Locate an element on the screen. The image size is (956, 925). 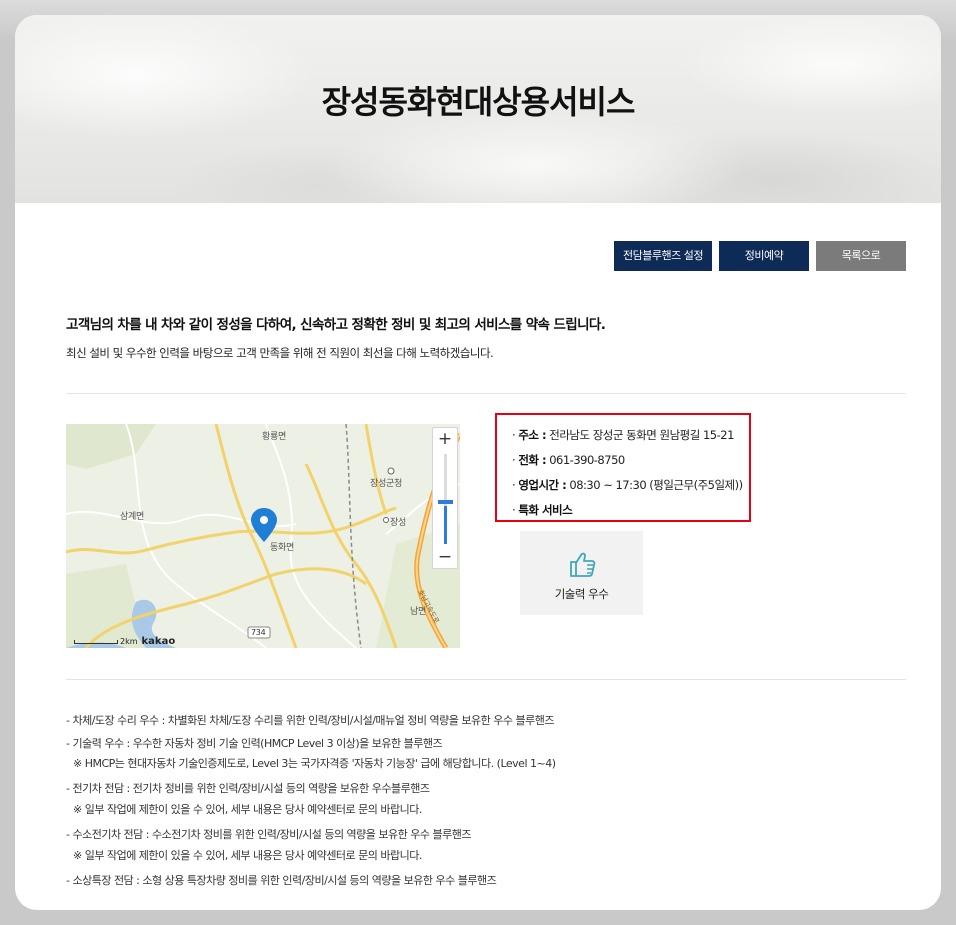
special-service-label: 특화 서비스 is located at coordinates (545, 510).